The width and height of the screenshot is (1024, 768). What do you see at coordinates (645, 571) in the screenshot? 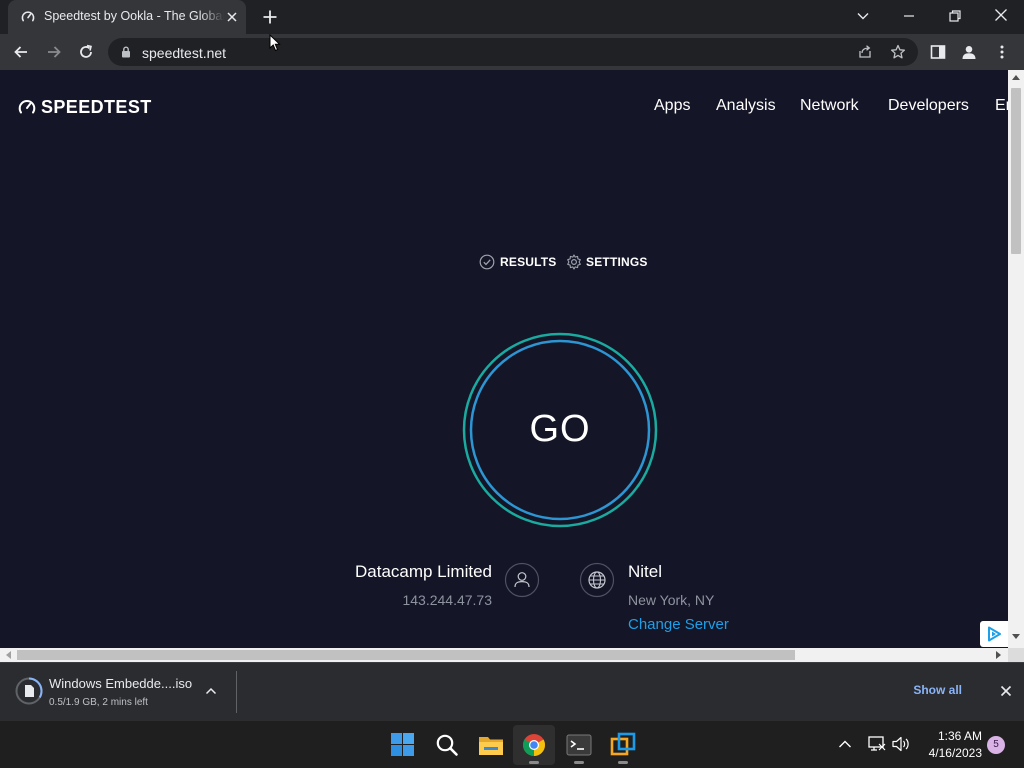
I see `server-name: Nitel` at bounding box center [645, 571].